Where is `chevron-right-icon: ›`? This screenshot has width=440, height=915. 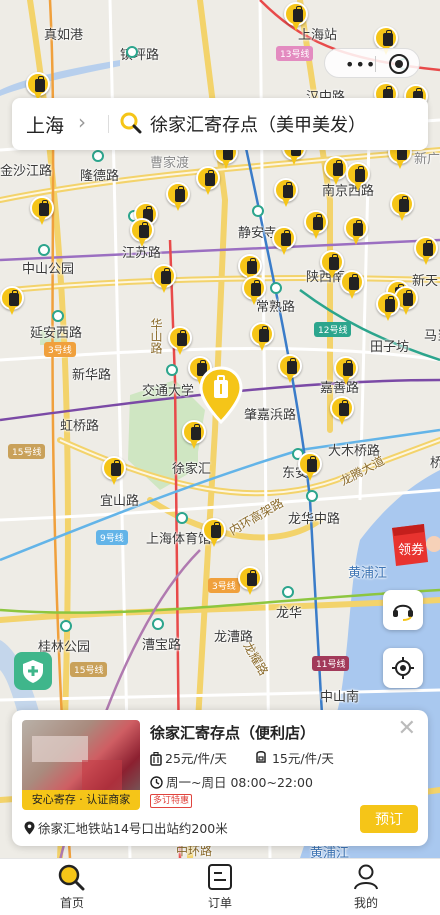
chevron-right-icon: › is located at coordinates (82, 122).